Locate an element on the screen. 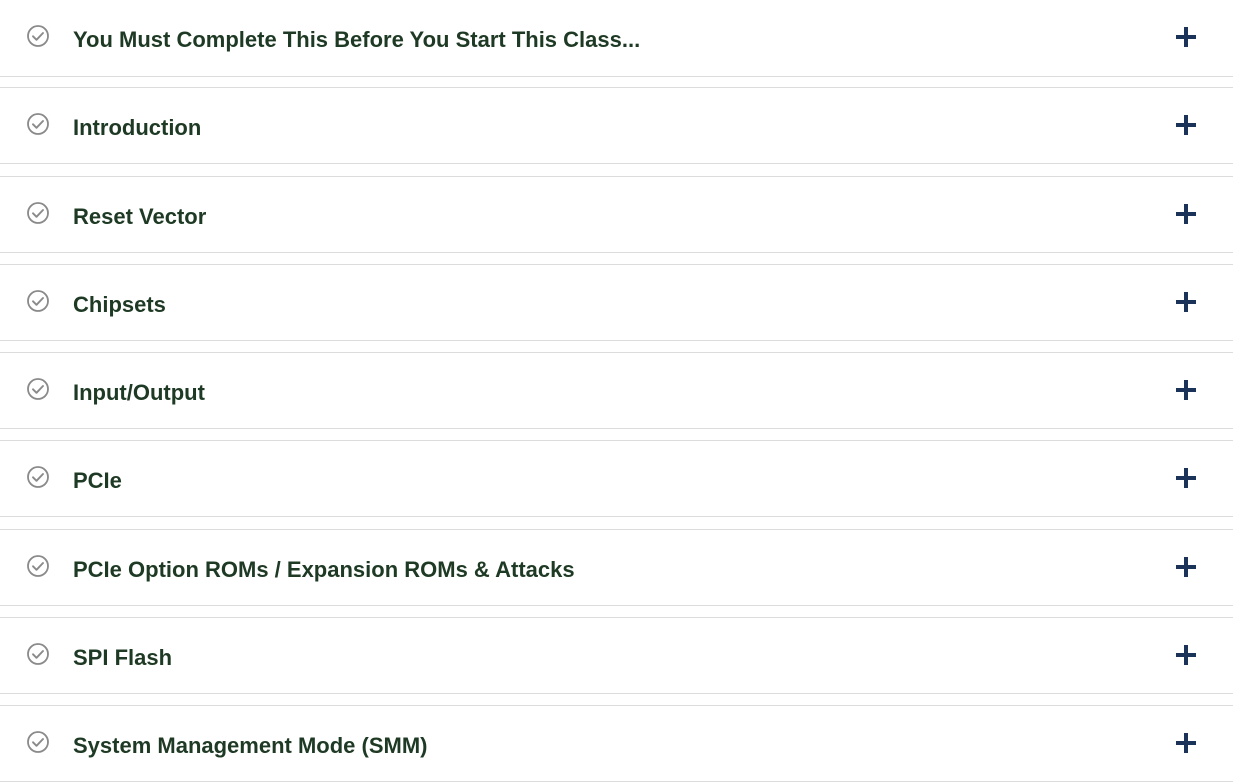  section-header: Chipsets is located at coordinates (616, 302).